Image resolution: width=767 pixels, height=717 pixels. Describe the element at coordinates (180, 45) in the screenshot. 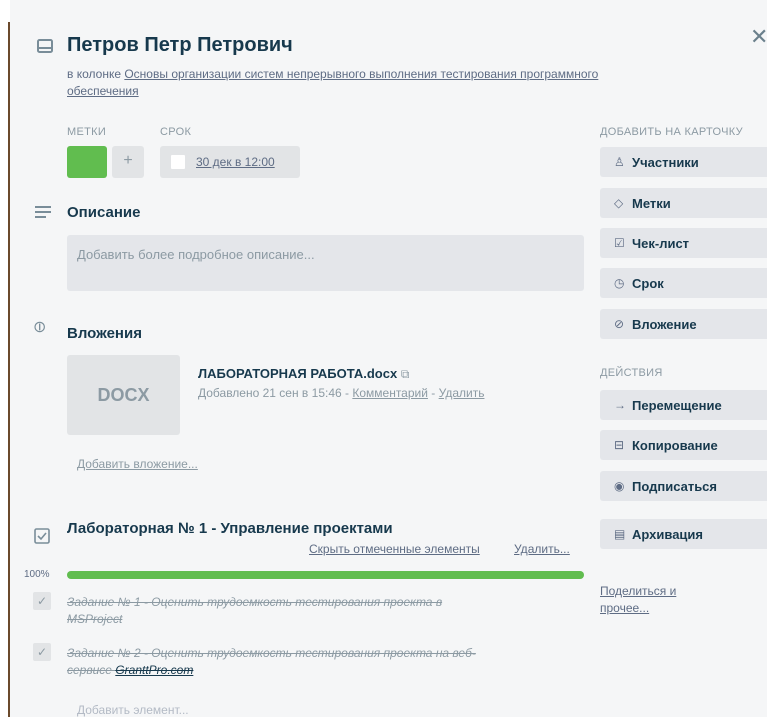

I see `card-title: Петров Петр Петрович` at that location.